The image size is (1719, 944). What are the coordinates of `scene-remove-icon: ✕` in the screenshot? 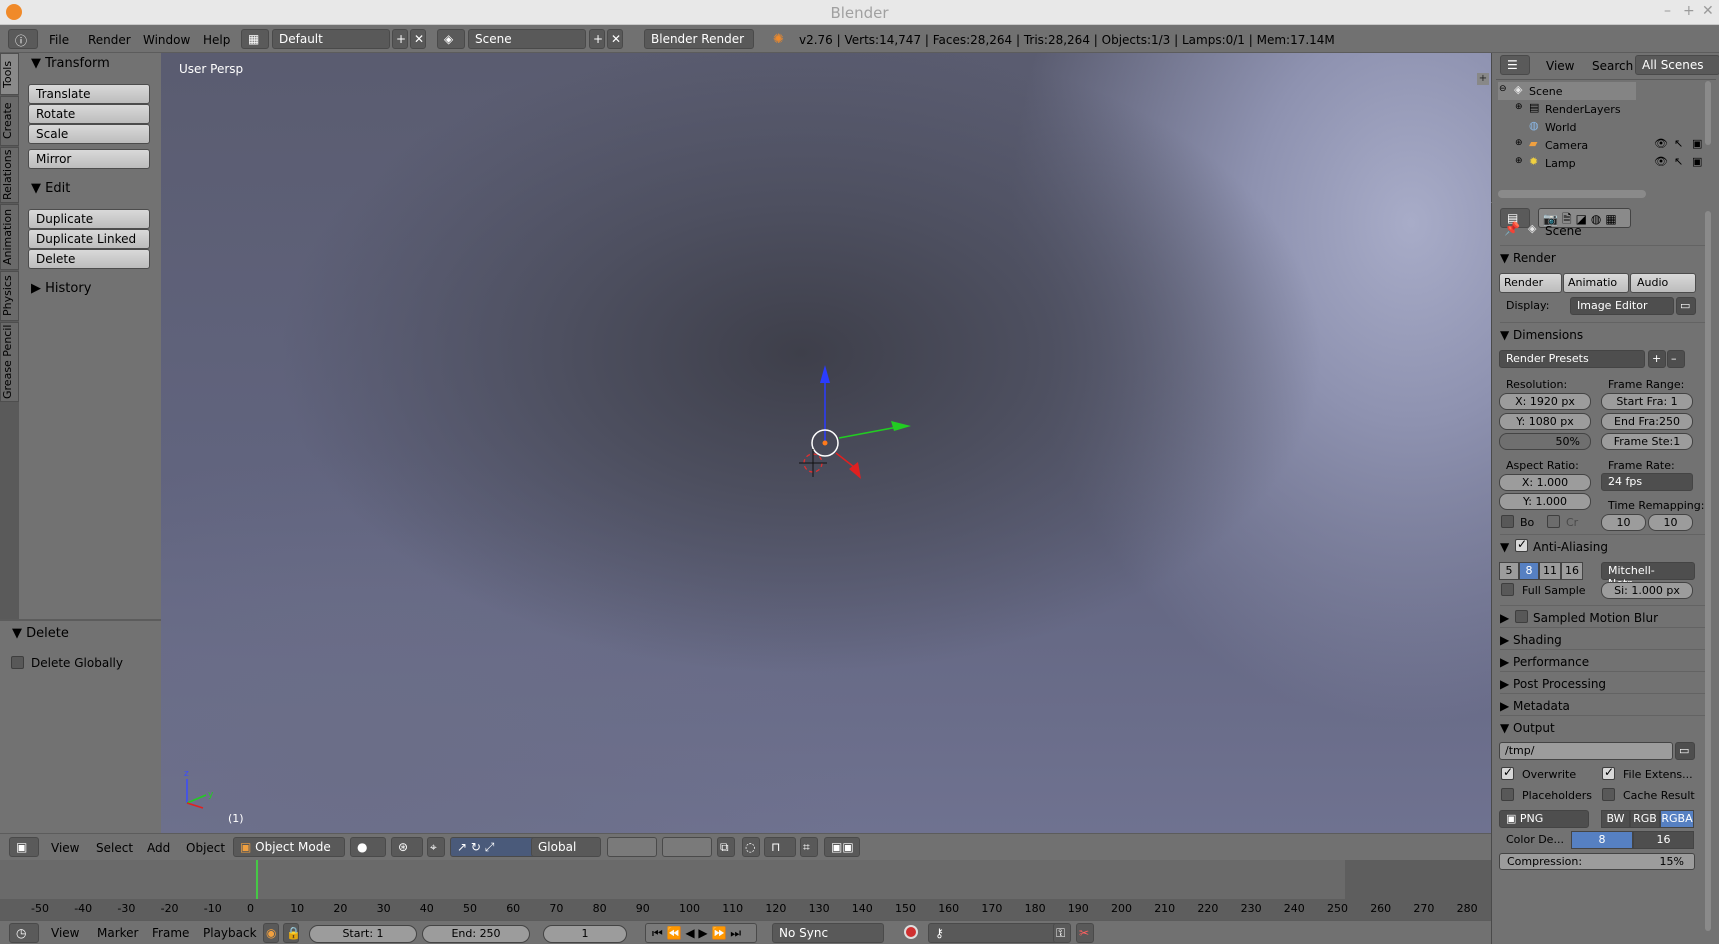 It's located at (615, 39).